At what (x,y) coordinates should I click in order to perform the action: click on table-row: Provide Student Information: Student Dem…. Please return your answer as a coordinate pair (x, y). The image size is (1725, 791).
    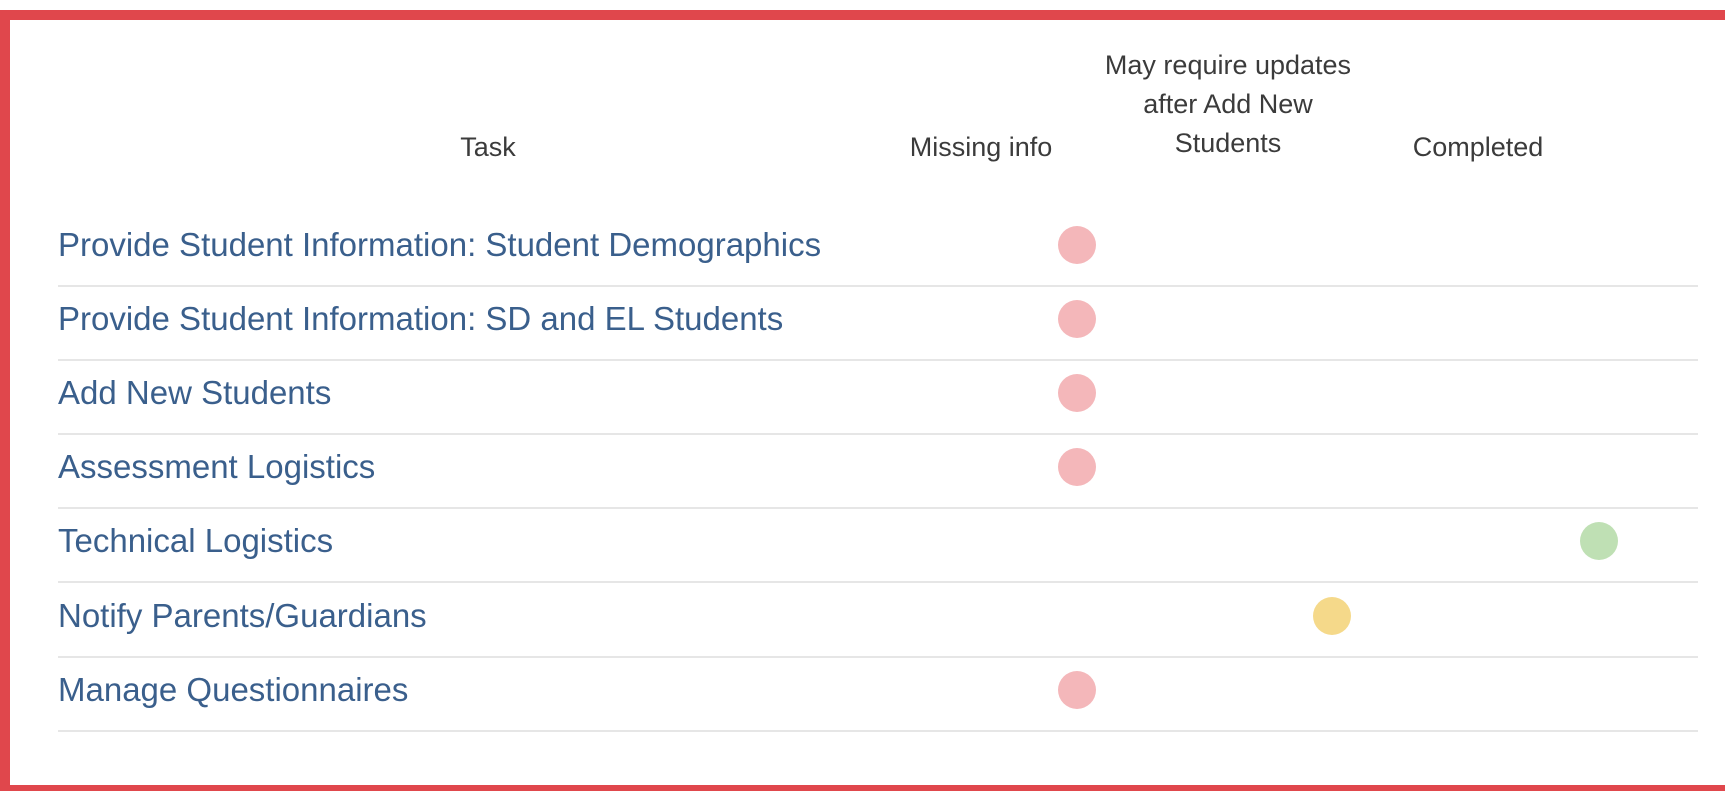
    Looking at the image, I should click on (878, 246).